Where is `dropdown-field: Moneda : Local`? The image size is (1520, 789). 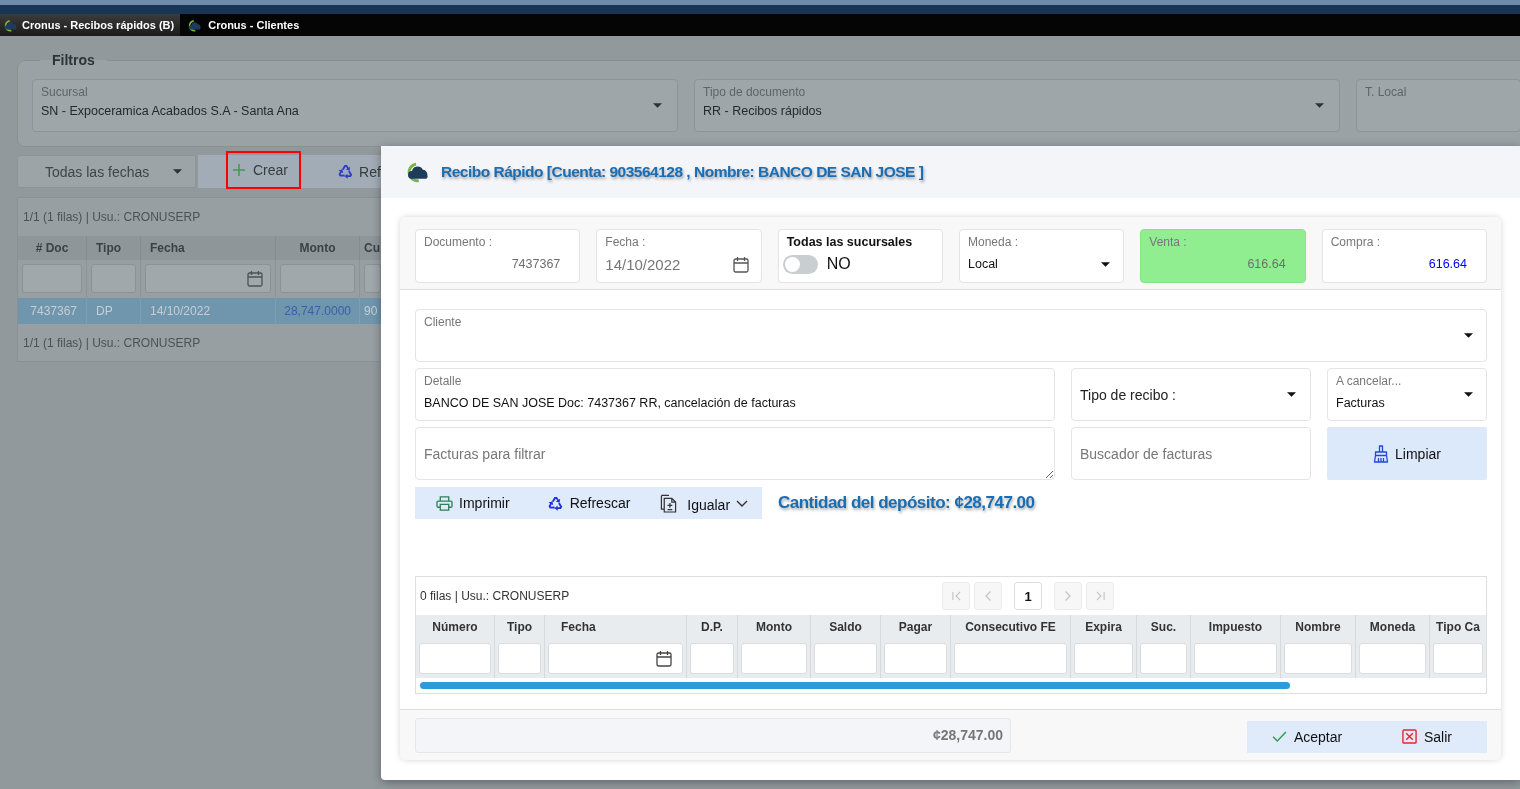
dropdown-field: Moneda : Local is located at coordinates (1042, 256).